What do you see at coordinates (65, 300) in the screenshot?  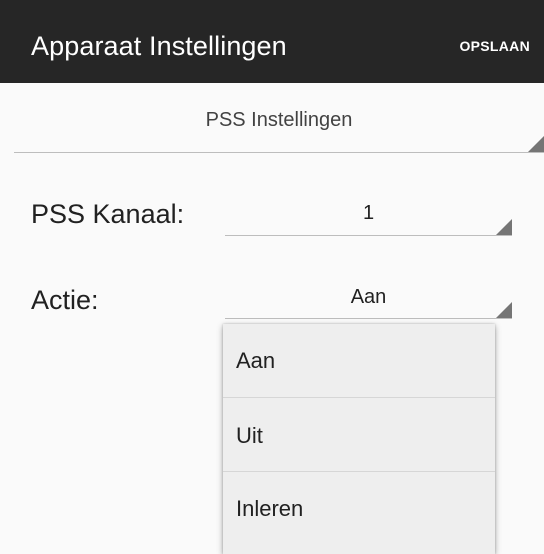 I see `action-label: Actie:` at bounding box center [65, 300].